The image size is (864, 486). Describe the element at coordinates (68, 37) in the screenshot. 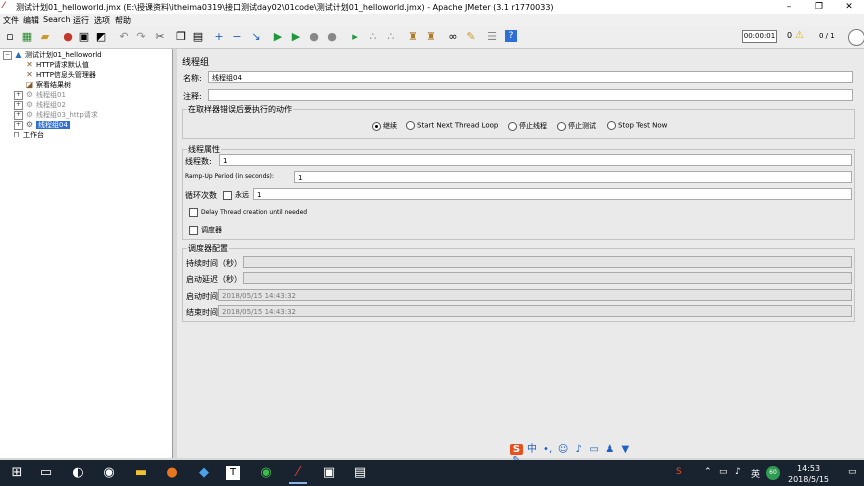

I see `close-plan-icon: ●` at that location.